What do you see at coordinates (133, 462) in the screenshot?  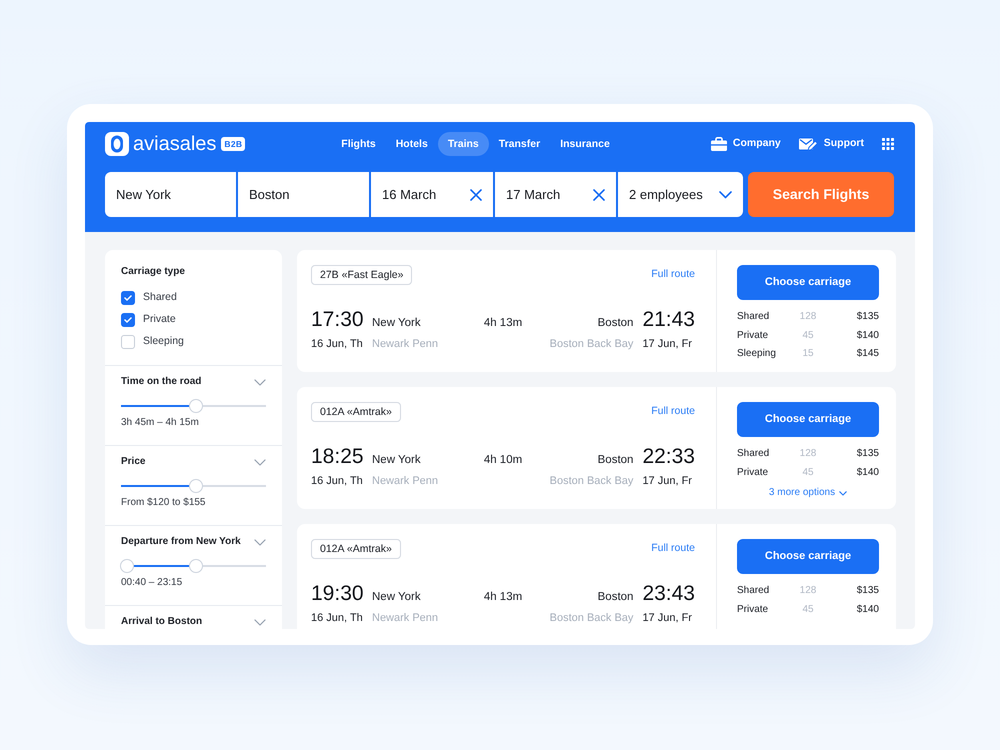 I see `filter-title: Price` at bounding box center [133, 462].